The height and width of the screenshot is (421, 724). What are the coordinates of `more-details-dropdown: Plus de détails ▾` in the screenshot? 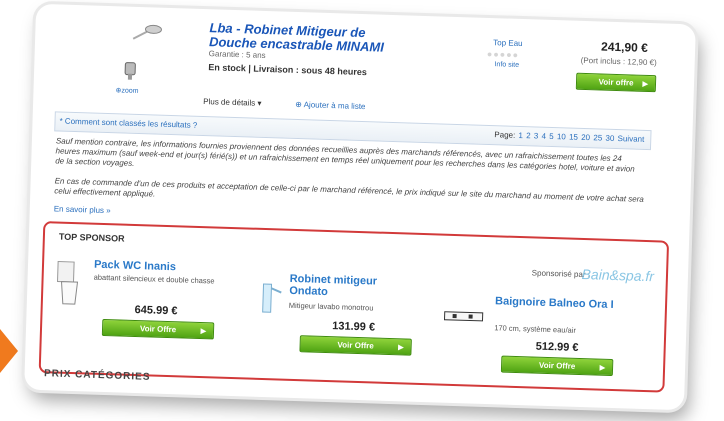 It's located at (232, 102).